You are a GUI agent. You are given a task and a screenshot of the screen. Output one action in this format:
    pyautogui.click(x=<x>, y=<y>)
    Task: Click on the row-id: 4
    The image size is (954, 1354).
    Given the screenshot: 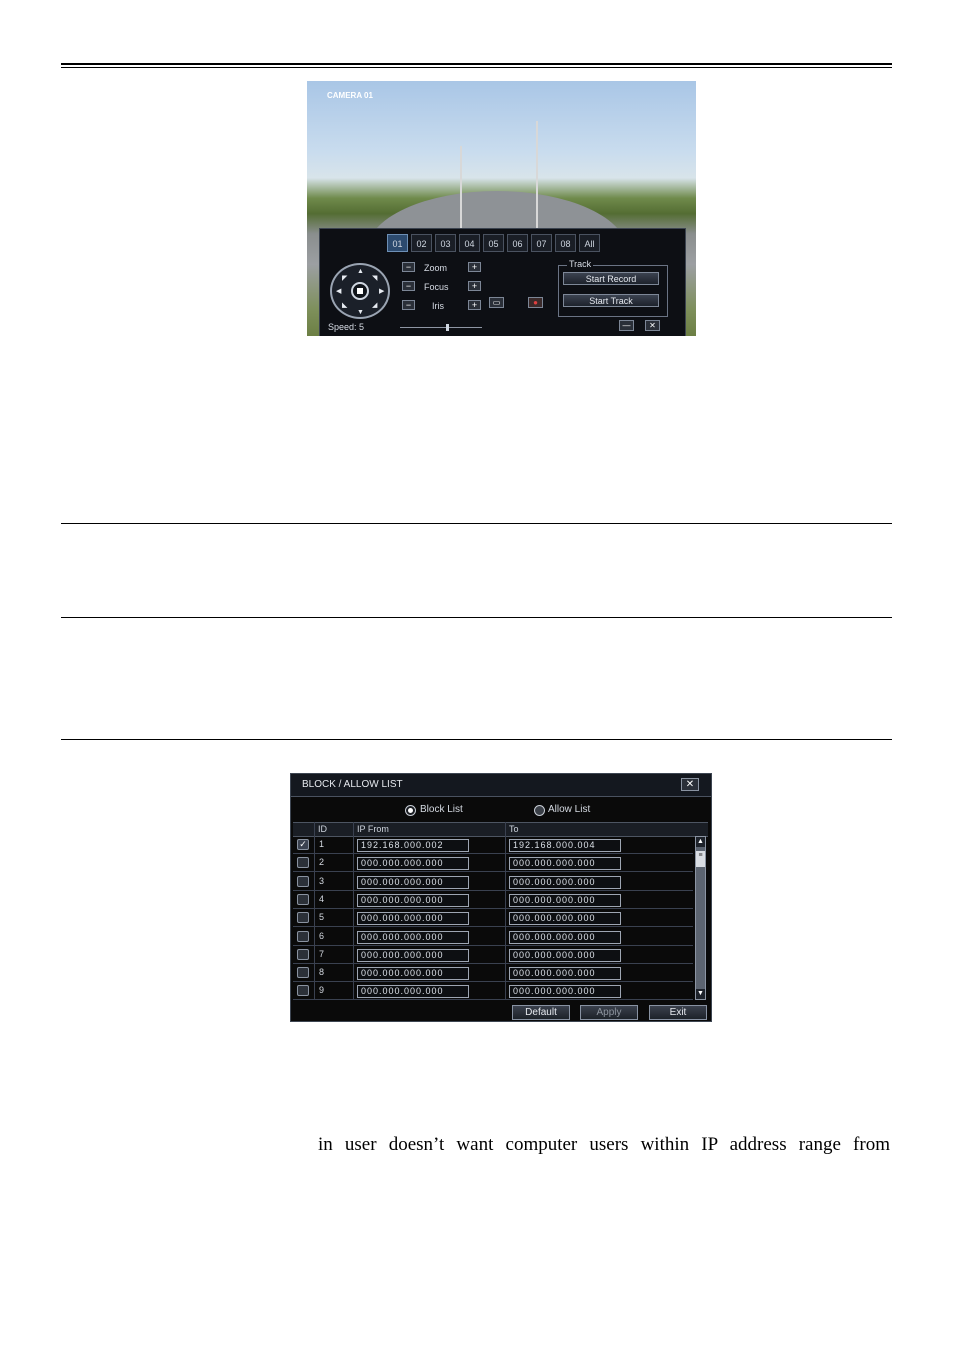 What is the action you would take?
    pyautogui.click(x=322, y=898)
    